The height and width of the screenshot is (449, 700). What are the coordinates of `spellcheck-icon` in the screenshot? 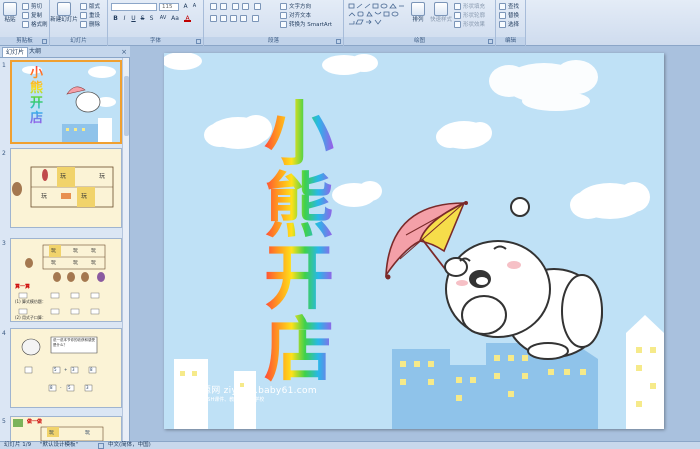 It's located at (101, 446).